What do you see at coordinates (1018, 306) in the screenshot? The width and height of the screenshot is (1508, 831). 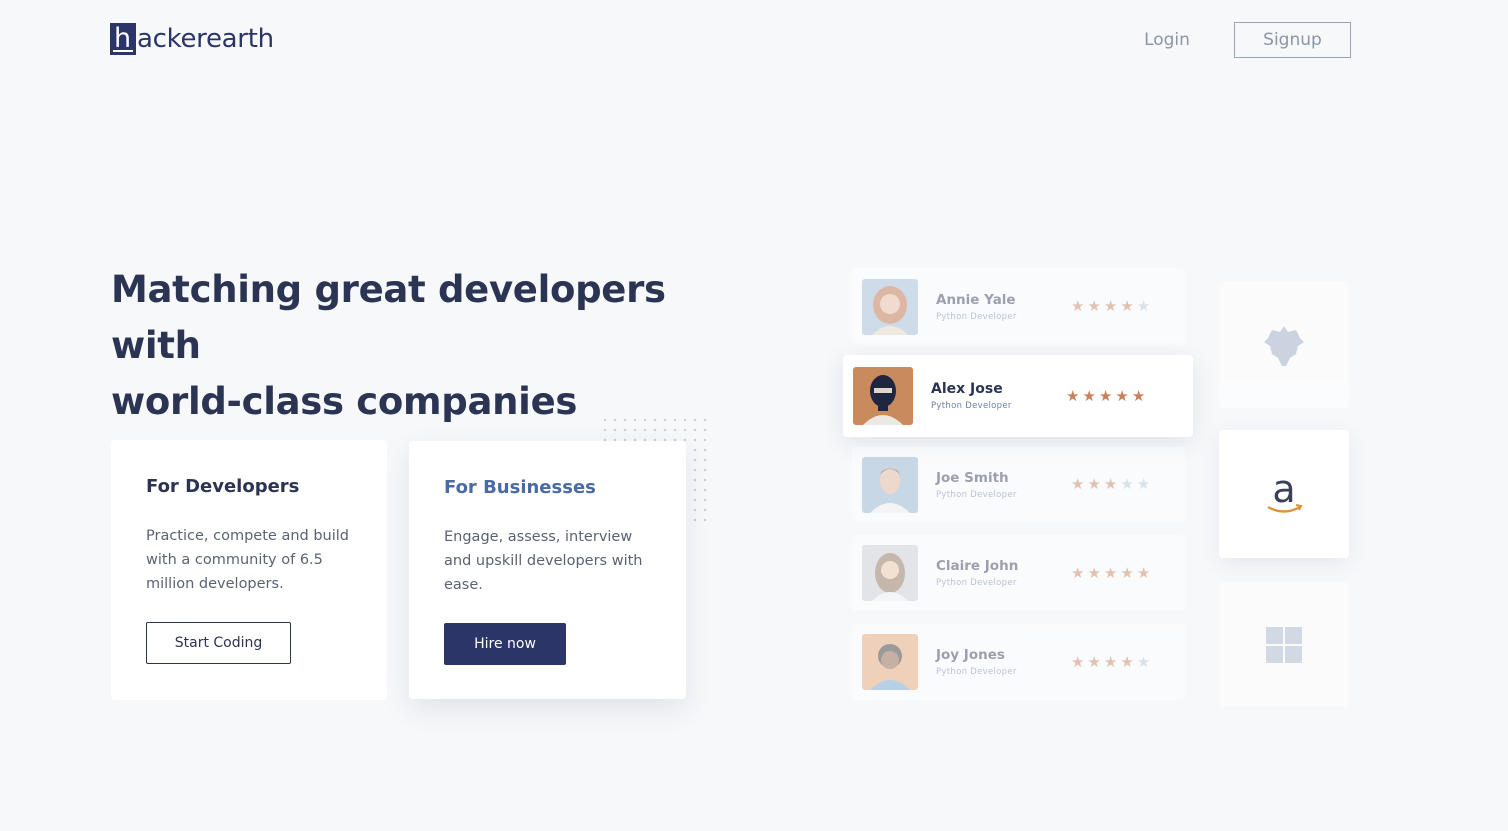 I see `profile-card: Annie Yale Python Developer ★ ★ ★ ★ ★` at bounding box center [1018, 306].